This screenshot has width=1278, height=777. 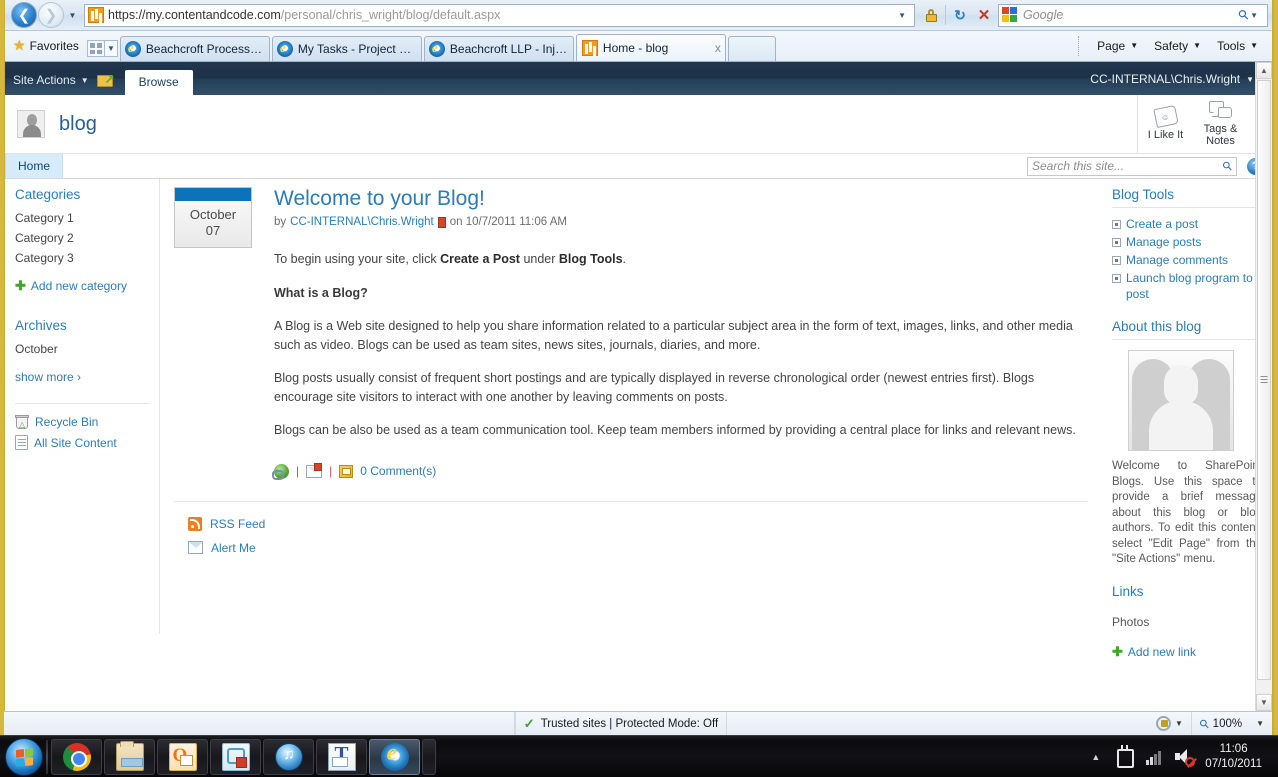 What do you see at coordinates (984, 15) in the screenshot?
I see `stop-icon: ✕` at bounding box center [984, 15].